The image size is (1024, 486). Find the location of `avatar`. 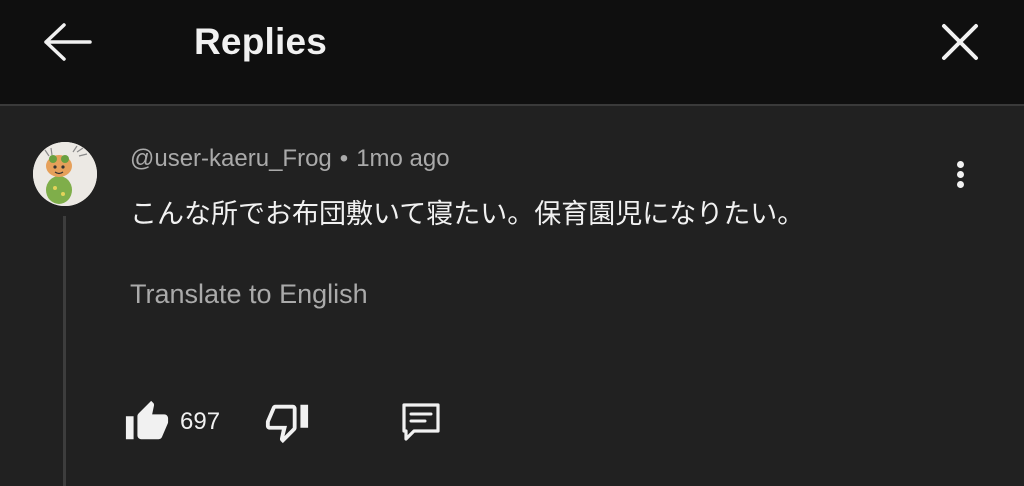

avatar is located at coordinates (65, 174).